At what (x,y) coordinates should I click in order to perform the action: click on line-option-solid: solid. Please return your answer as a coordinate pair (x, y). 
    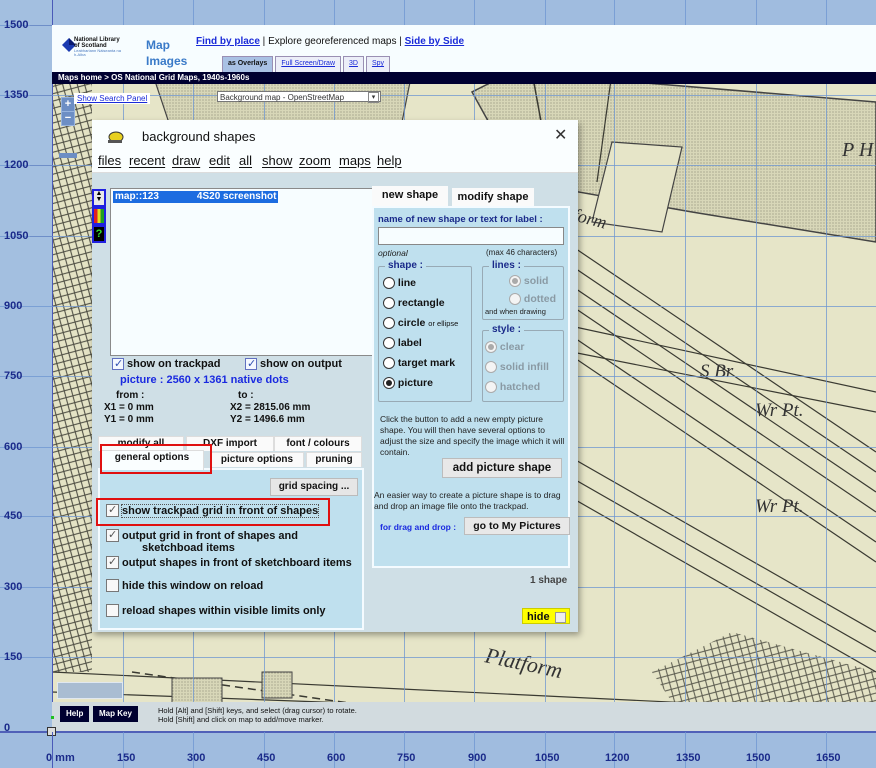
    Looking at the image, I should click on (528, 281).